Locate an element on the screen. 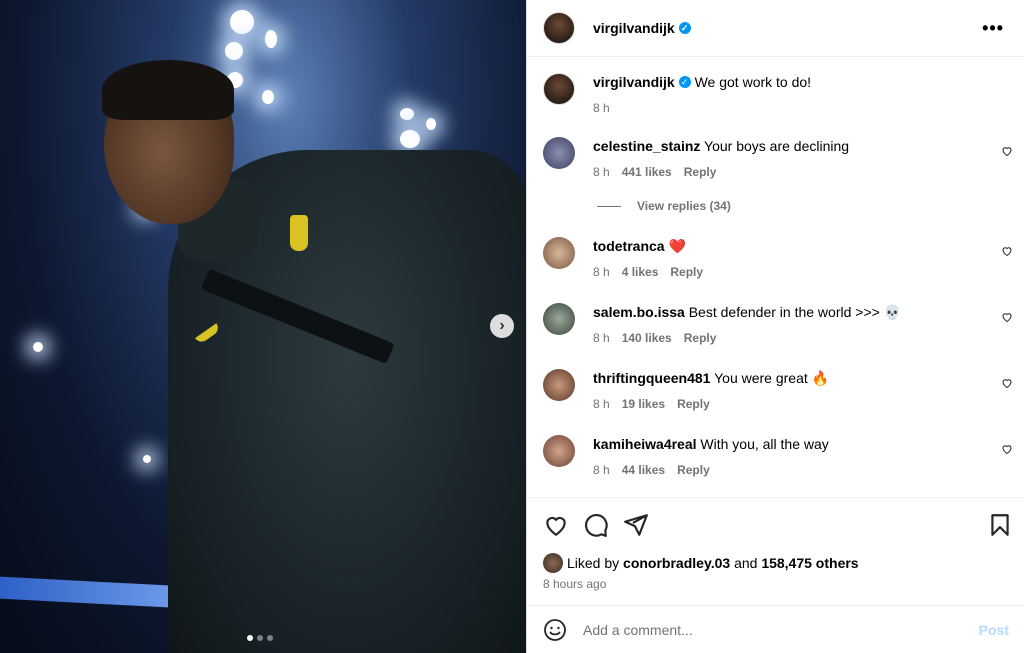  comment-username: todetranca is located at coordinates (629, 246).